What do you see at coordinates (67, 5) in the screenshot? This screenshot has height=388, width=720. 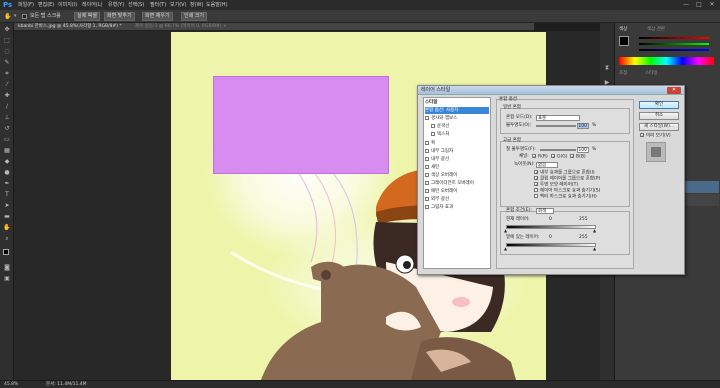 I see `menu-image: 이미지(I)` at bounding box center [67, 5].